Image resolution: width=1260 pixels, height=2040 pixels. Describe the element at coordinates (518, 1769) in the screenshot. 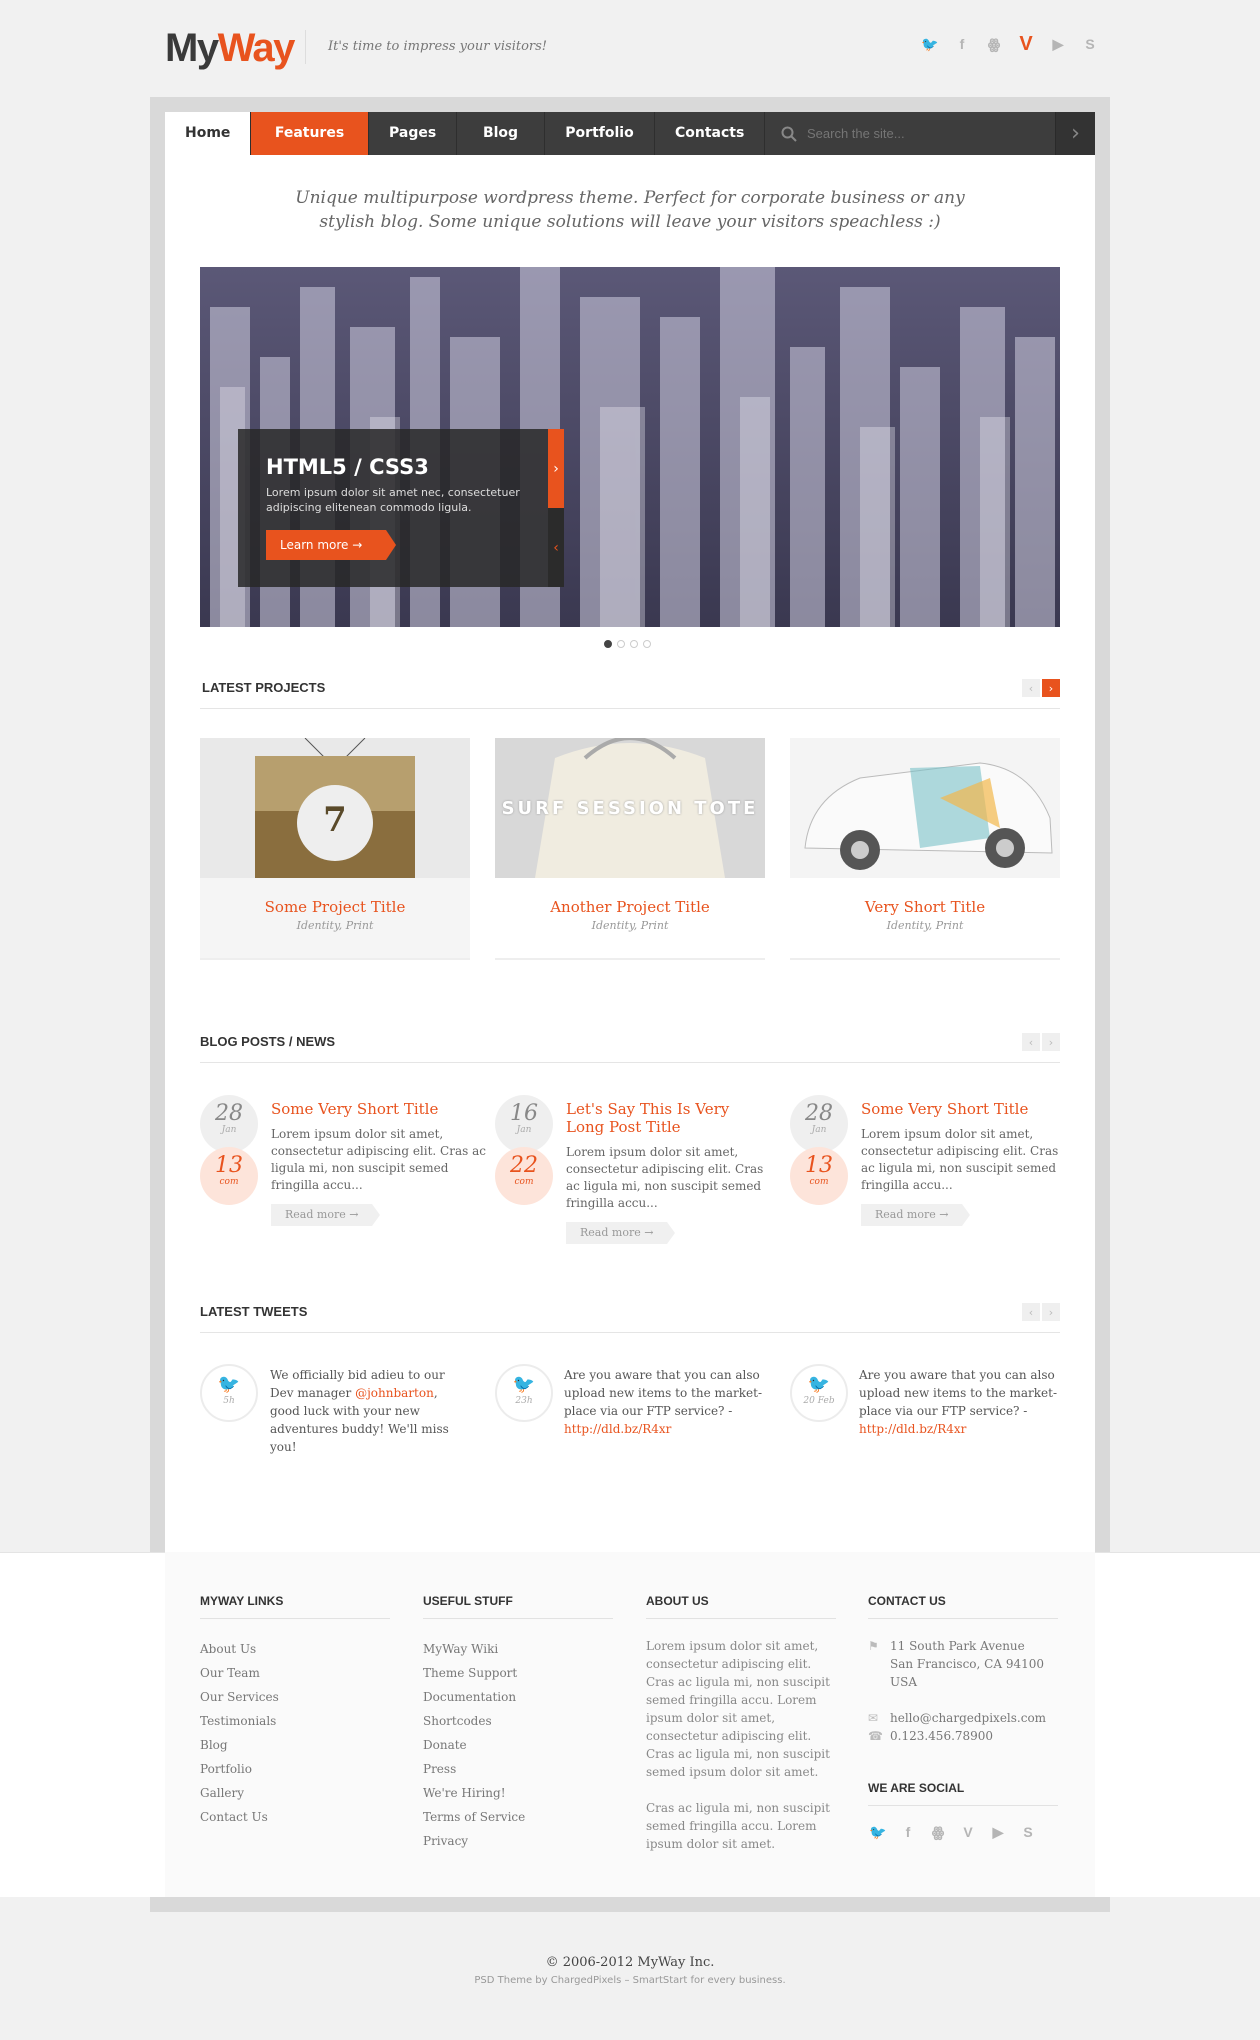

I see `footer-link: Press` at that location.